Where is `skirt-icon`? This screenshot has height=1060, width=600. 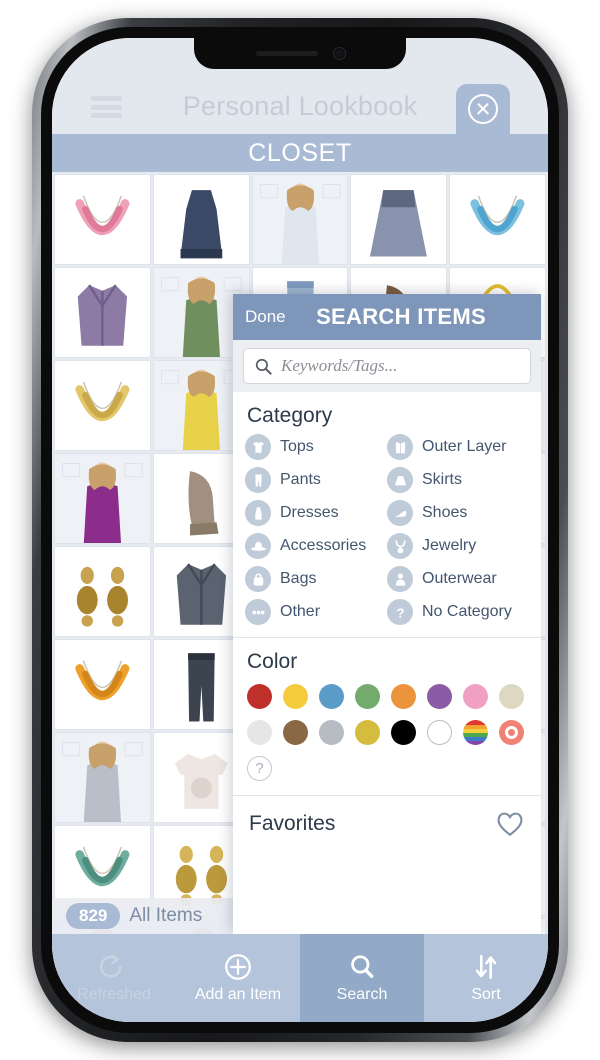
skirt-icon is located at coordinates (400, 480).